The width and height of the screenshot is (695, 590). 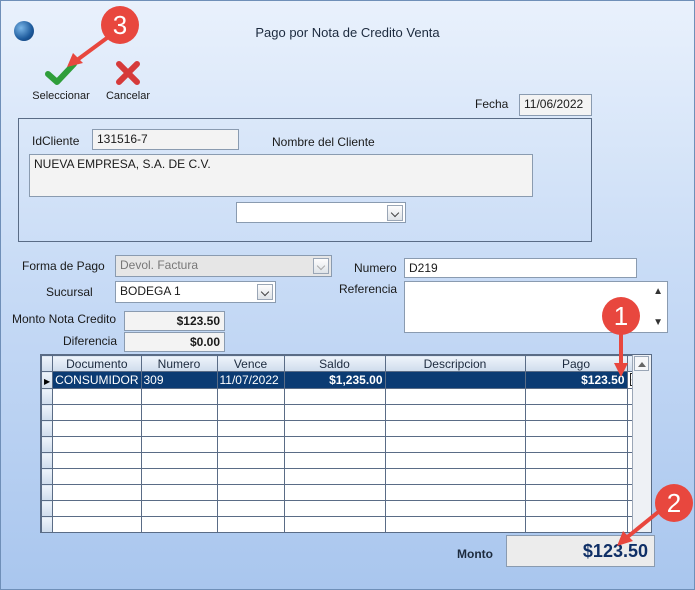 I want to click on sucursal-select: BODEGA 1, so click(x=195, y=292).